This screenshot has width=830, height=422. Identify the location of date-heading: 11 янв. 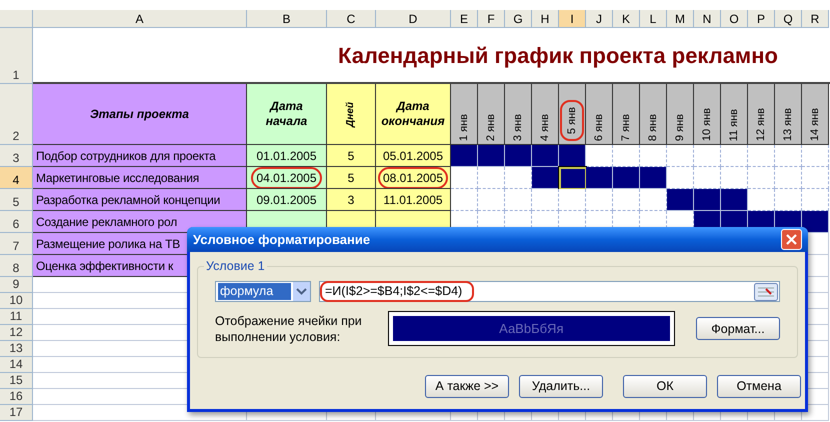
(734, 124).